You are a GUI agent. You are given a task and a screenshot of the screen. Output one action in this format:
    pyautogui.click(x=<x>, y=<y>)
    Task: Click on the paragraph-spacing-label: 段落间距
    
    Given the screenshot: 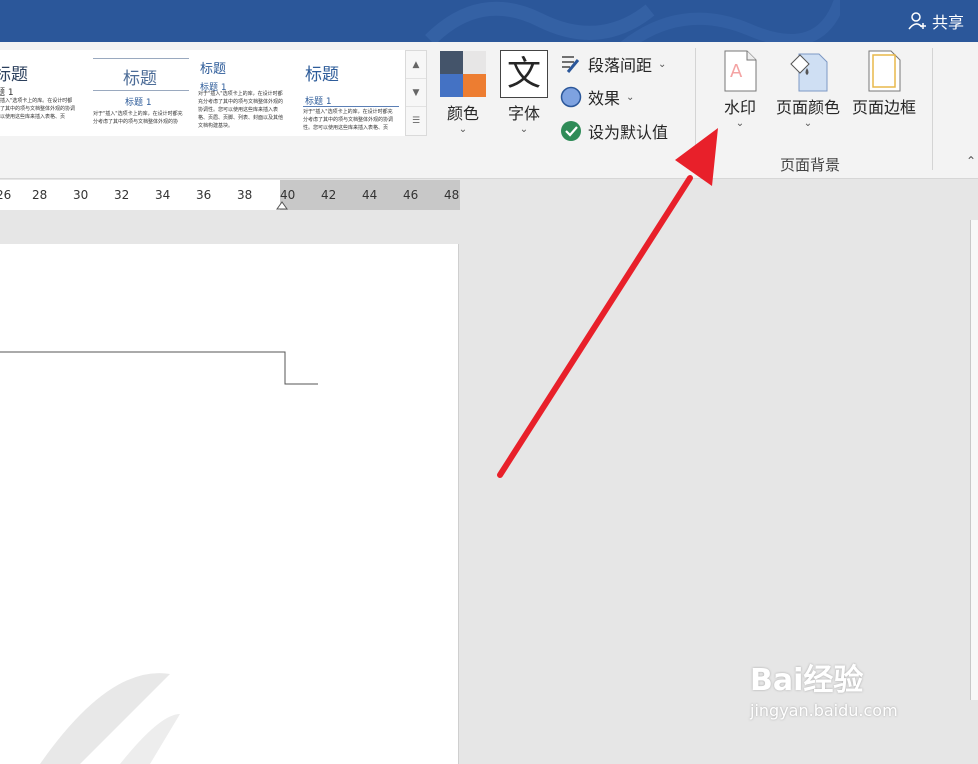 What is the action you would take?
    pyautogui.click(x=620, y=65)
    